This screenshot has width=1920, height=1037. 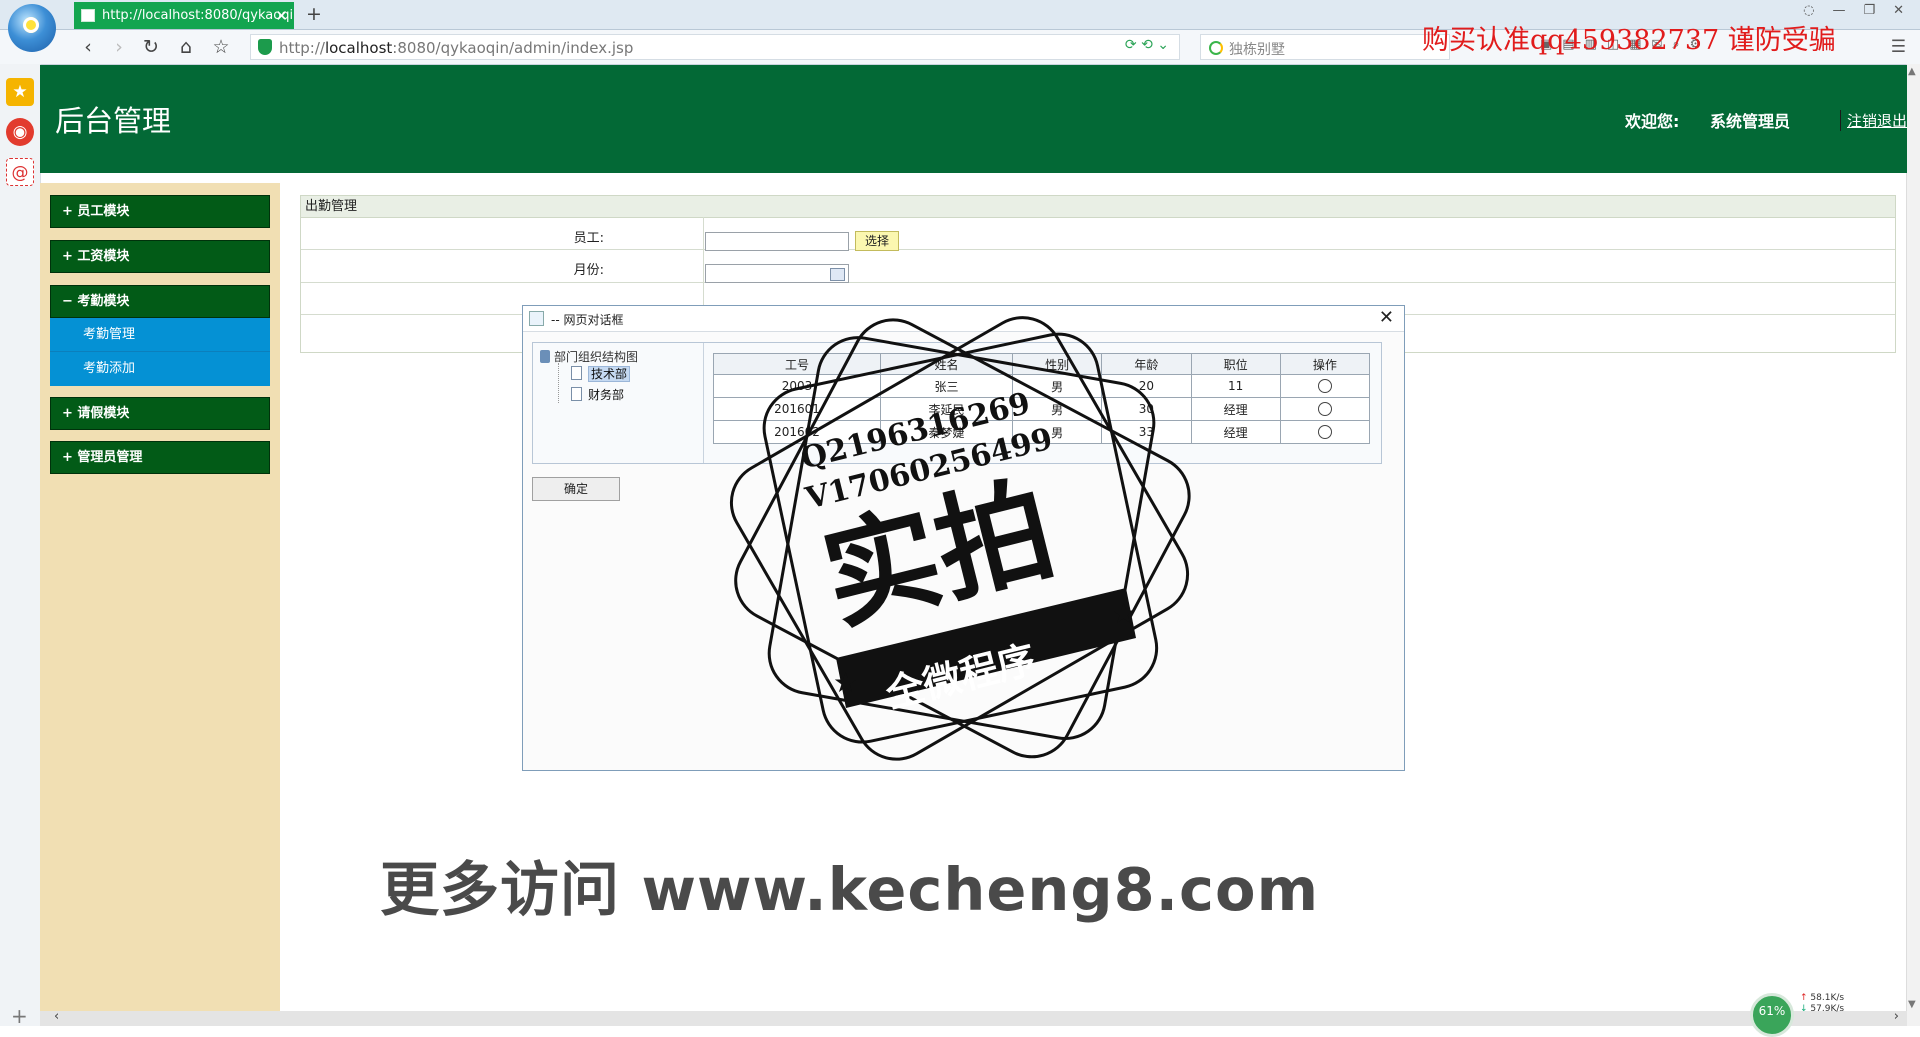 I want to click on reload-icon: ↻, so click(x=151, y=47).